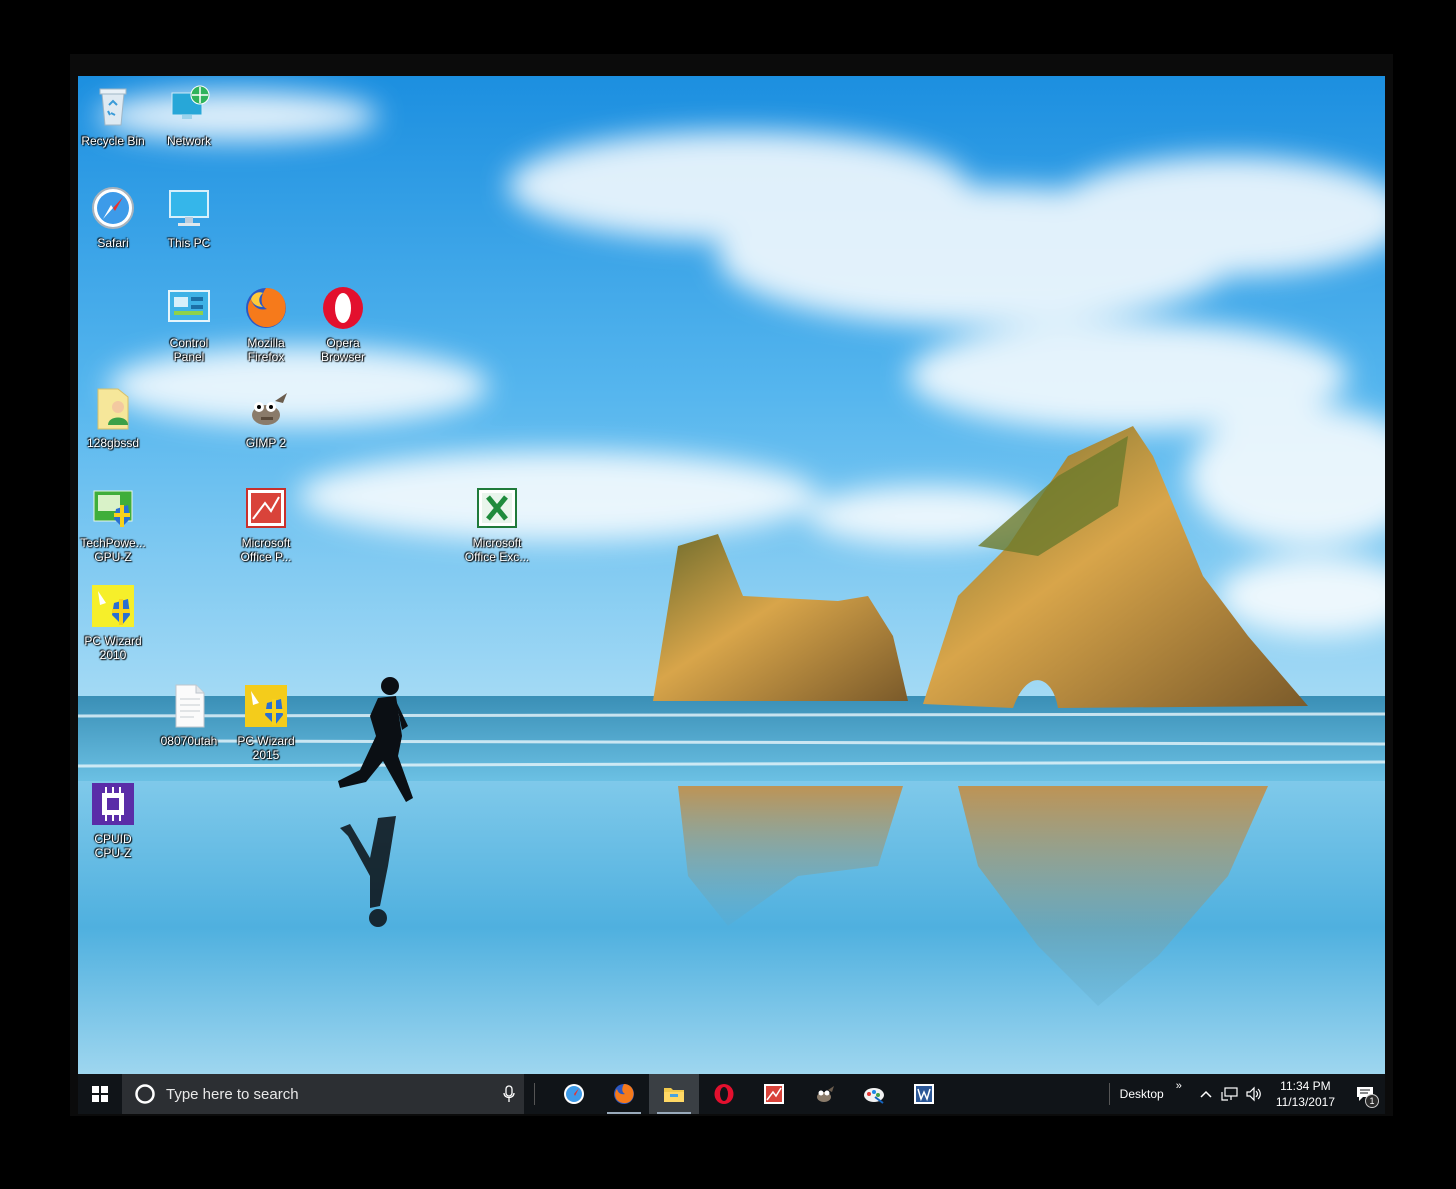  What do you see at coordinates (189, 323) in the screenshot?
I see `desktop-icon-control-panel: Control Panel` at bounding box center [189, 323].